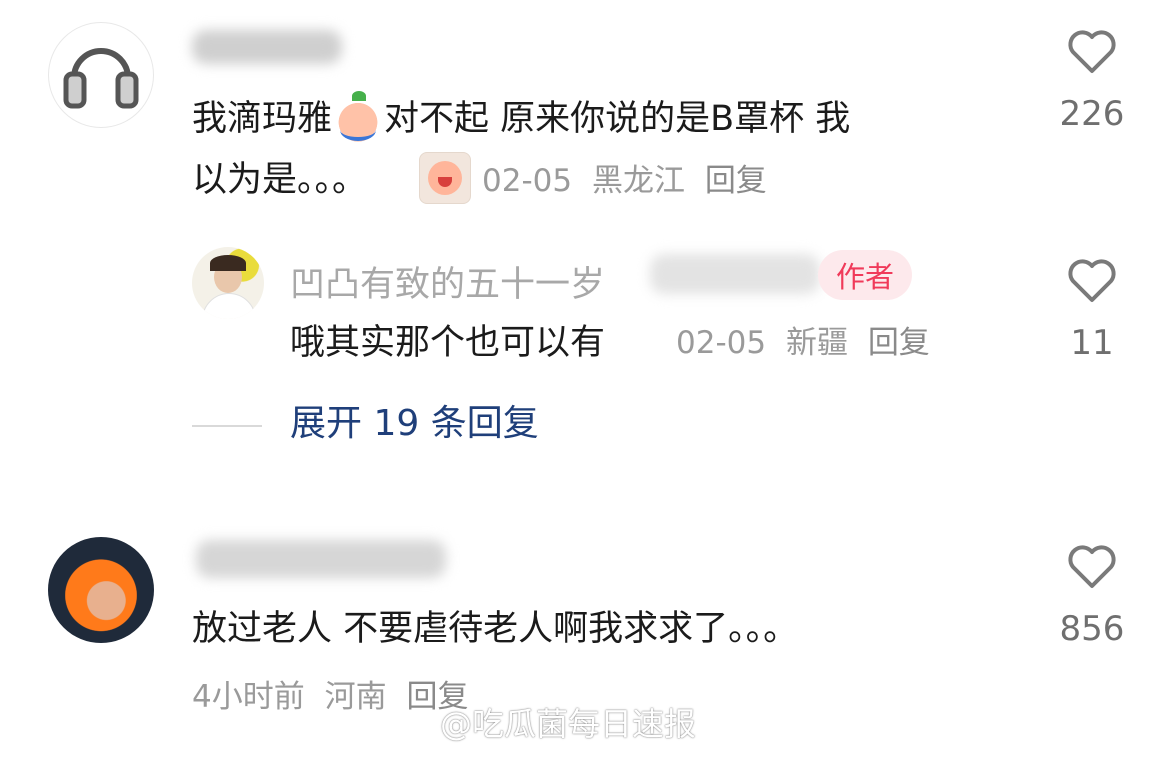 The height and width of the screenshot is (757, 1170). I want to click on comment-text-line2: 以为是。。。, so click(280, 180).